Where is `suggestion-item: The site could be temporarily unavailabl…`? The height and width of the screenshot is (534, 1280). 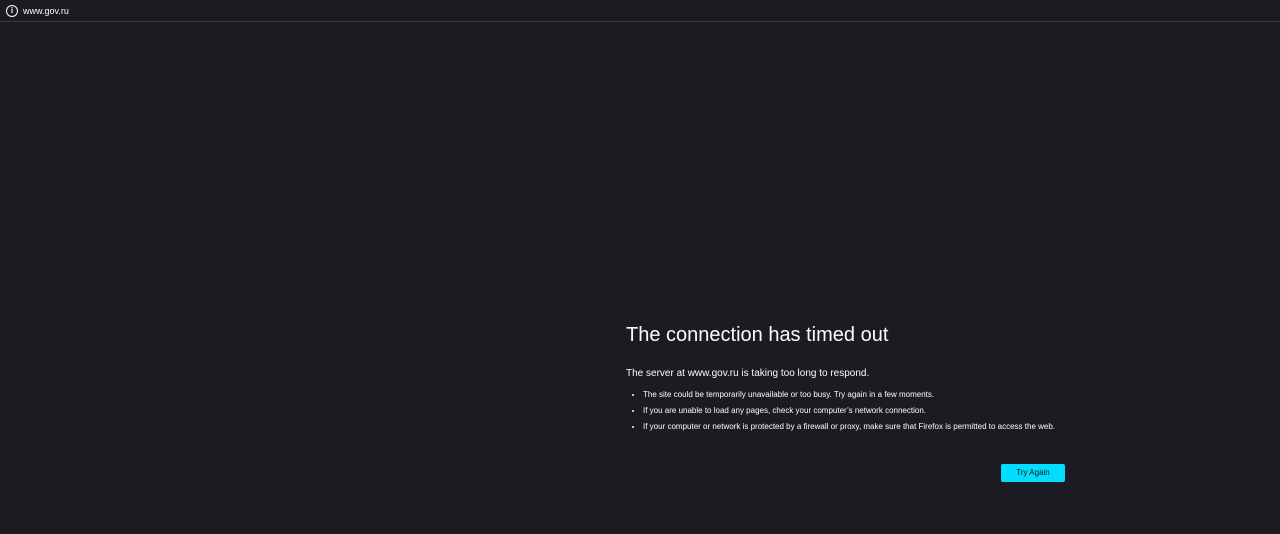
suggestion-item: The site could be temporarily unavailabl… is located at coordinates (855, 394).